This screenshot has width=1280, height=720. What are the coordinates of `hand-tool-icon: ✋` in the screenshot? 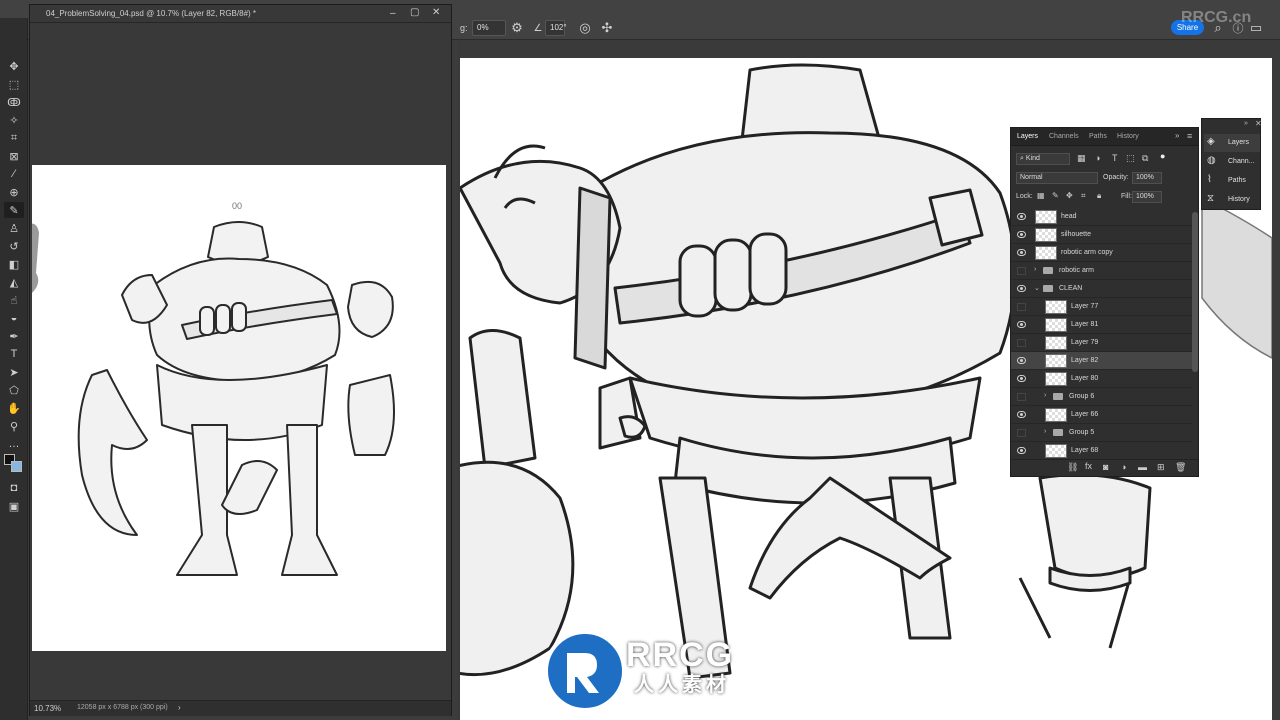 It's located at (14, 408).